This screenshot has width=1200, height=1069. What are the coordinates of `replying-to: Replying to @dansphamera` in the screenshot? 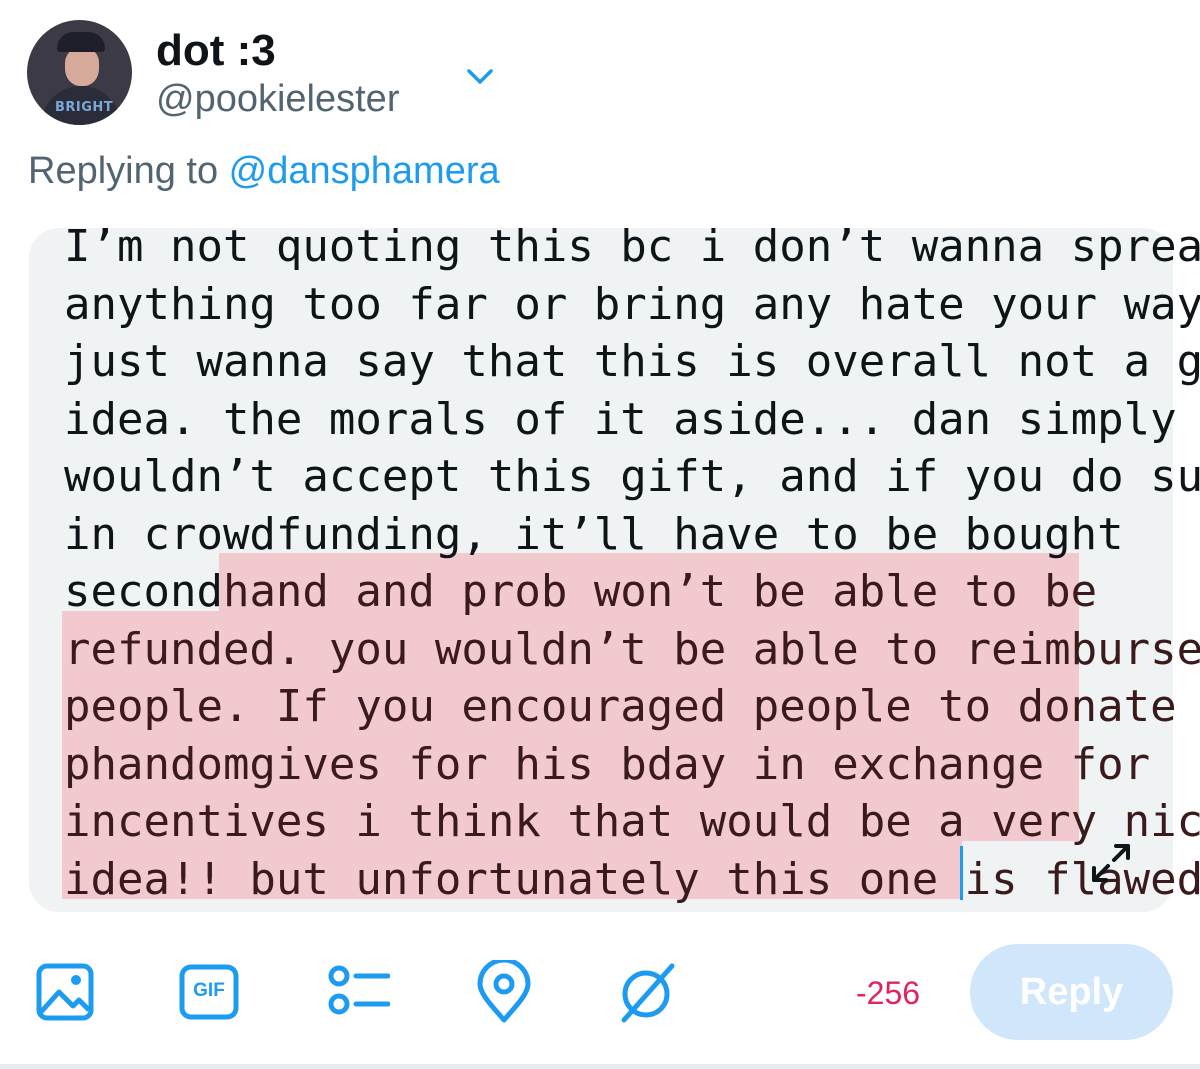 It's located at (264, 171).